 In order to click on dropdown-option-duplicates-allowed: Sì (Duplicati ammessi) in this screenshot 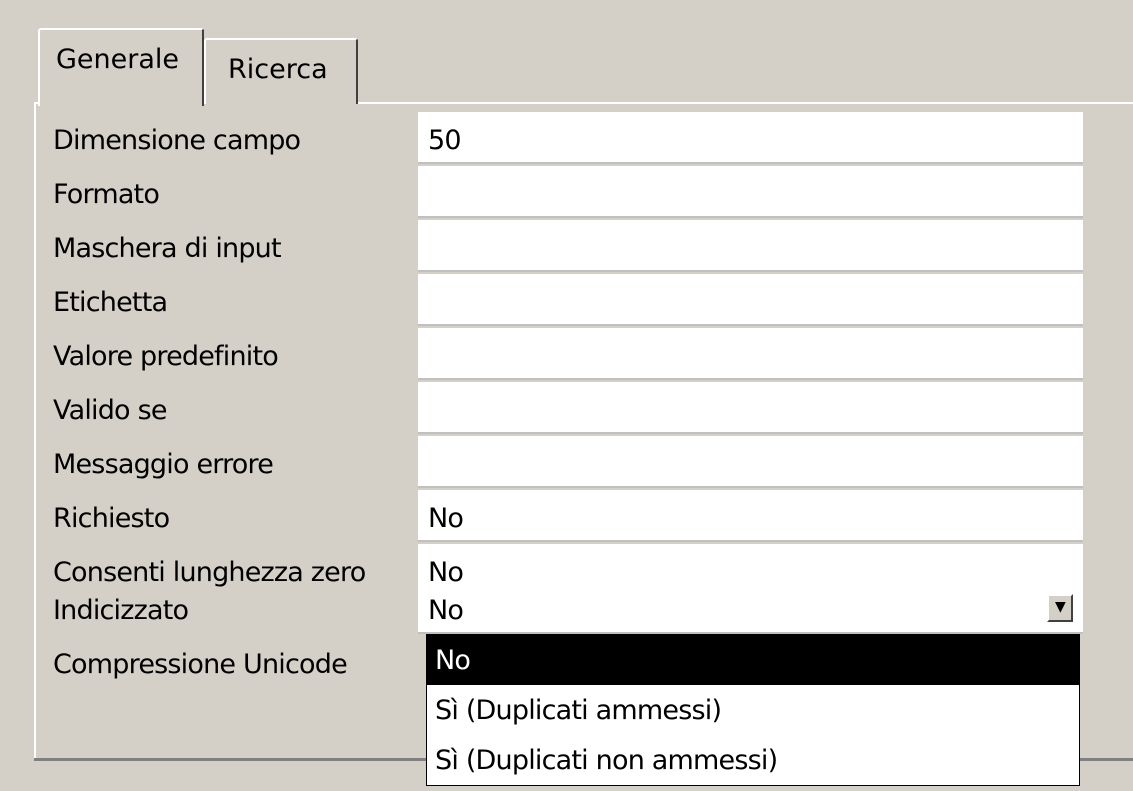, I will do `click(753, 710)`.